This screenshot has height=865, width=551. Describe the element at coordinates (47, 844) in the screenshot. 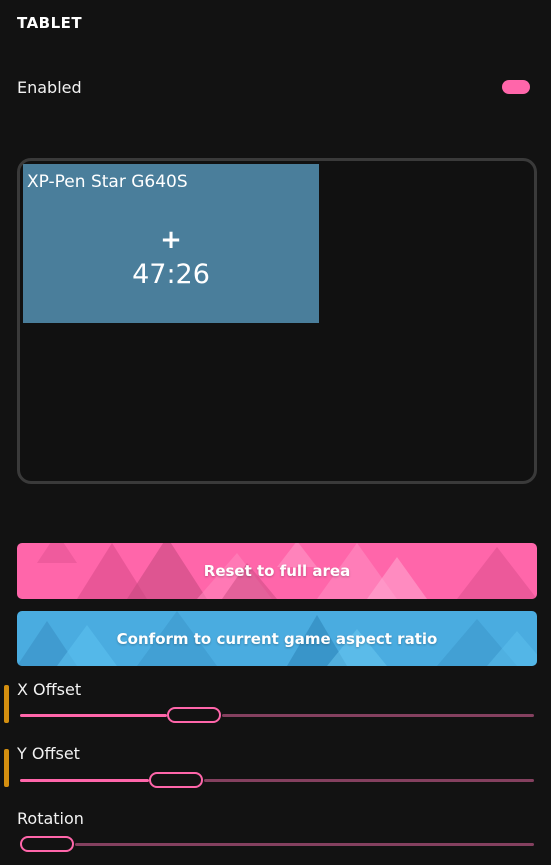

I see `rotation-handle` at that location.